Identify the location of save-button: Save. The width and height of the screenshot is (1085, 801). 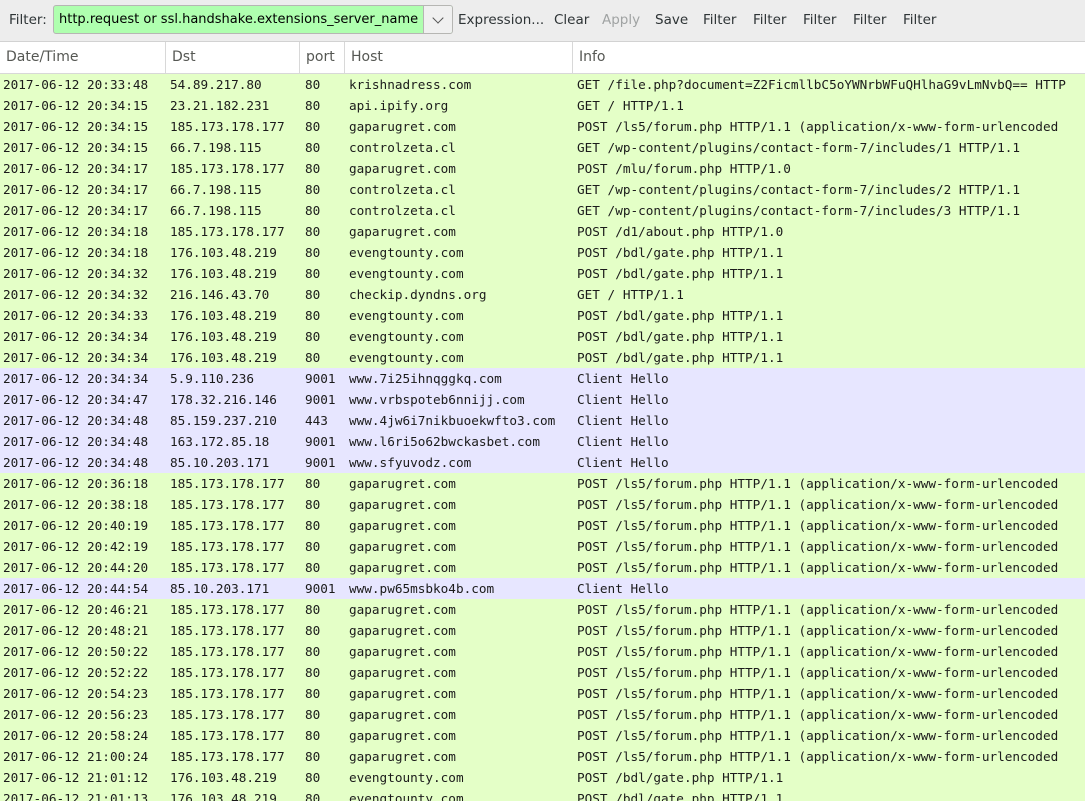
(671, 20).